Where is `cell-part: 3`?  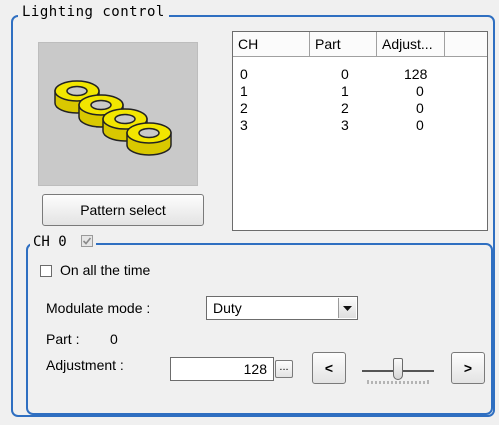
cell-part: 3 is located at coordinates (345, 125).